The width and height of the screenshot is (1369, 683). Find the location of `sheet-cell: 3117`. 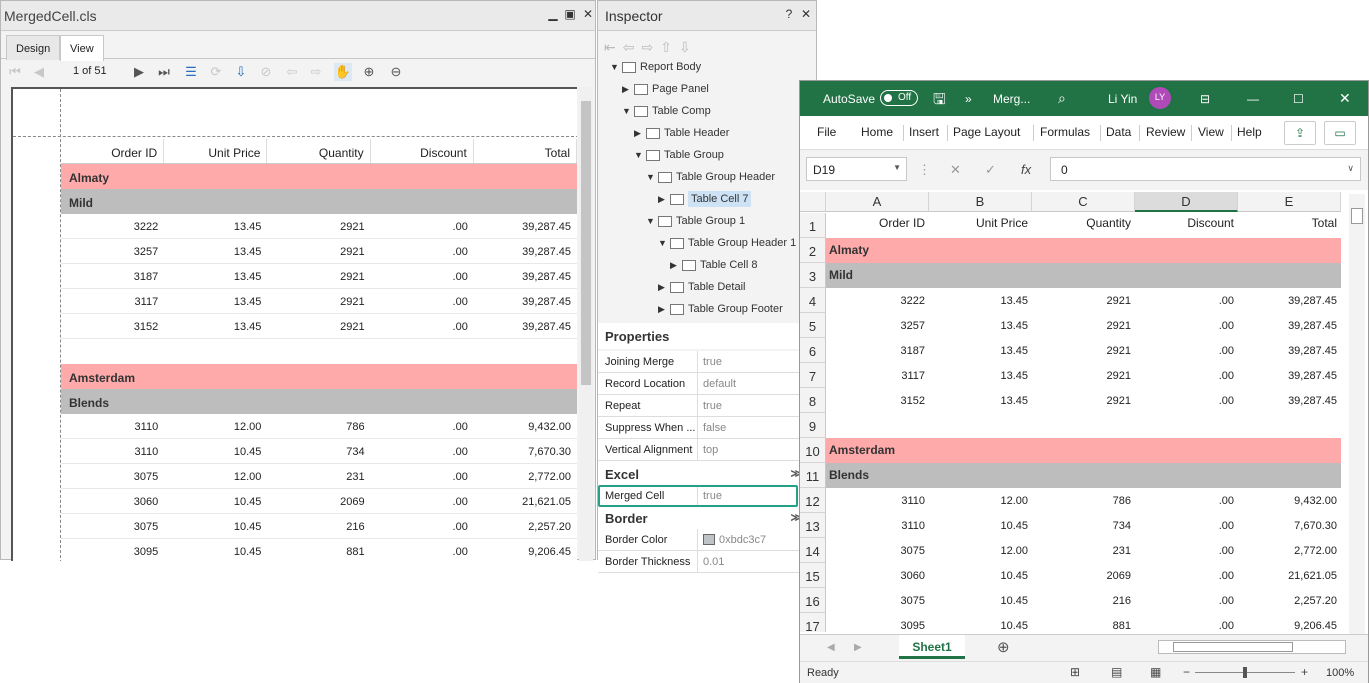

sheet-cell: 3117 is located at coordinates (877, 375).